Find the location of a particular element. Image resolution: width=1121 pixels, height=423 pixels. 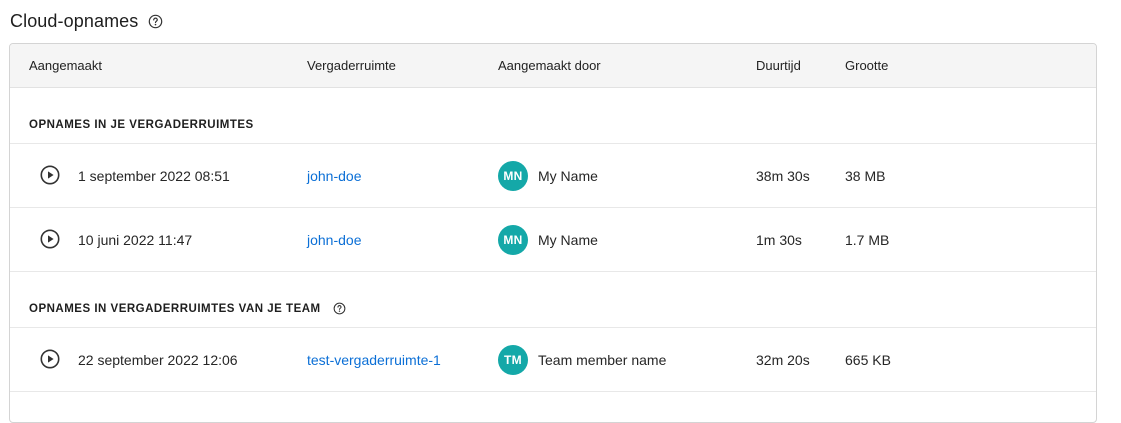

column-header-duration: Duurtijd is located at coordinates (778, 66).